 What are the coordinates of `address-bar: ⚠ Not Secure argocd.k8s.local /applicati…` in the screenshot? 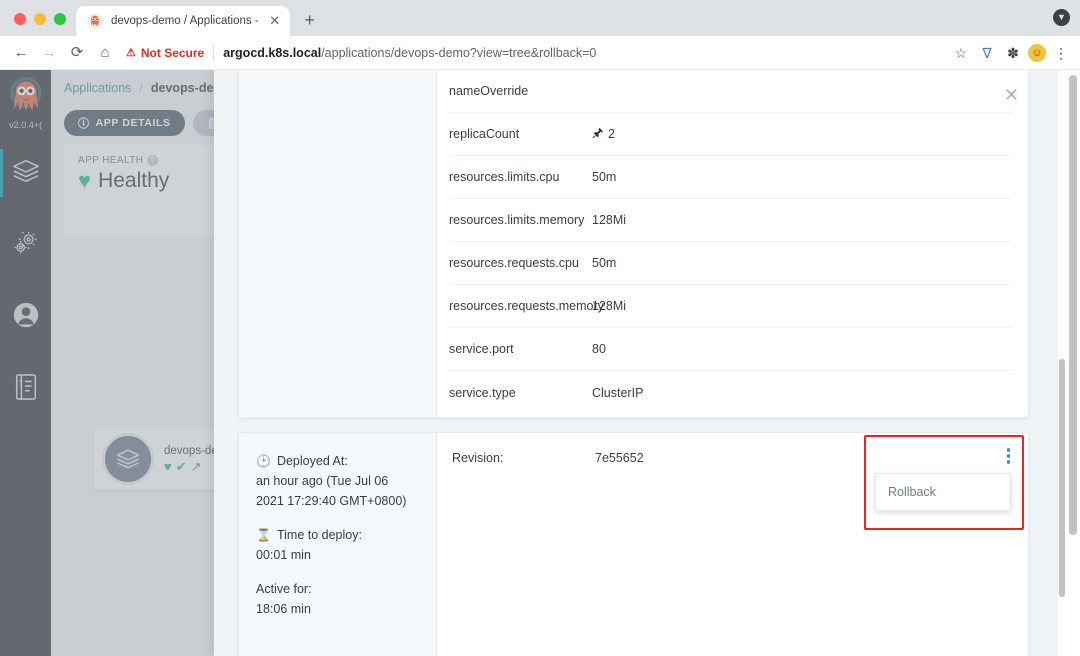 It's located at (532, 52).